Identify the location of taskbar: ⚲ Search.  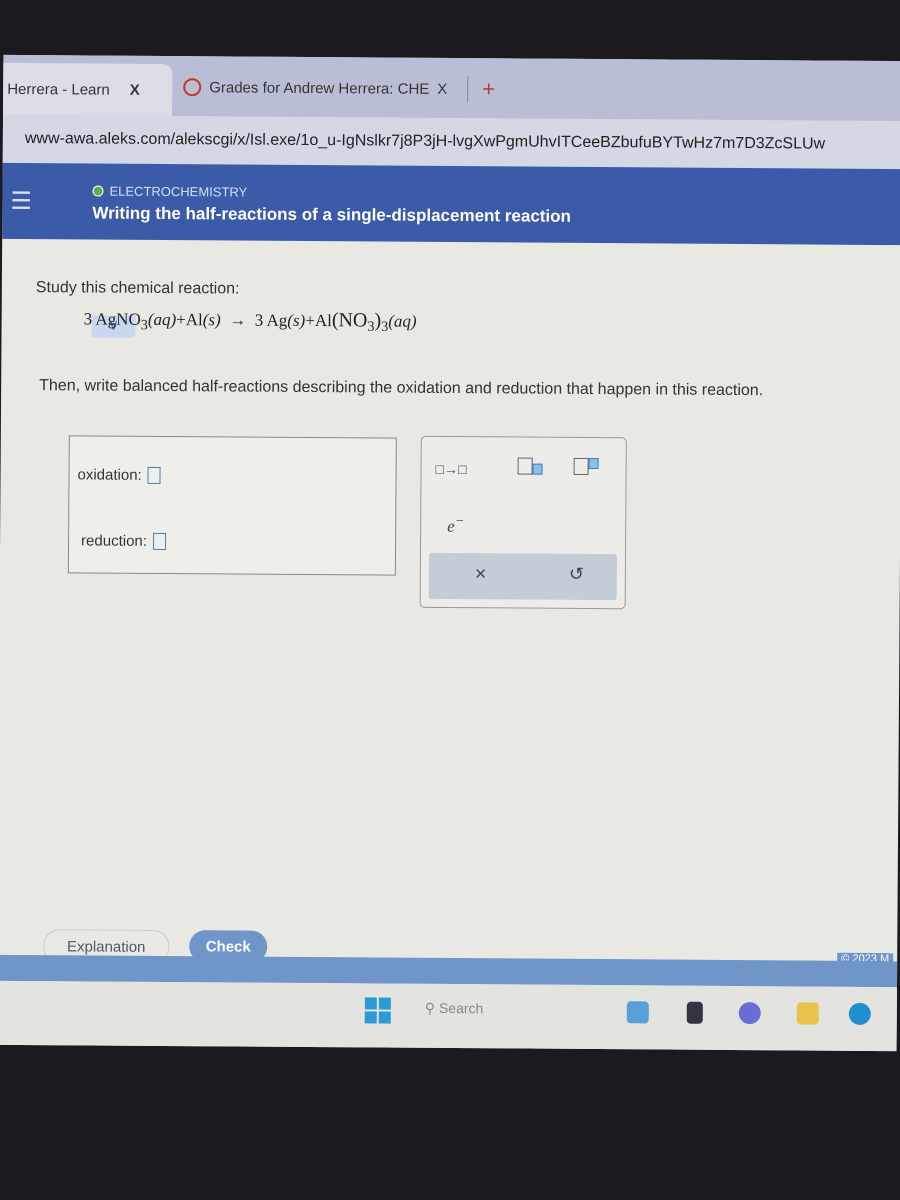
(448, 1016).